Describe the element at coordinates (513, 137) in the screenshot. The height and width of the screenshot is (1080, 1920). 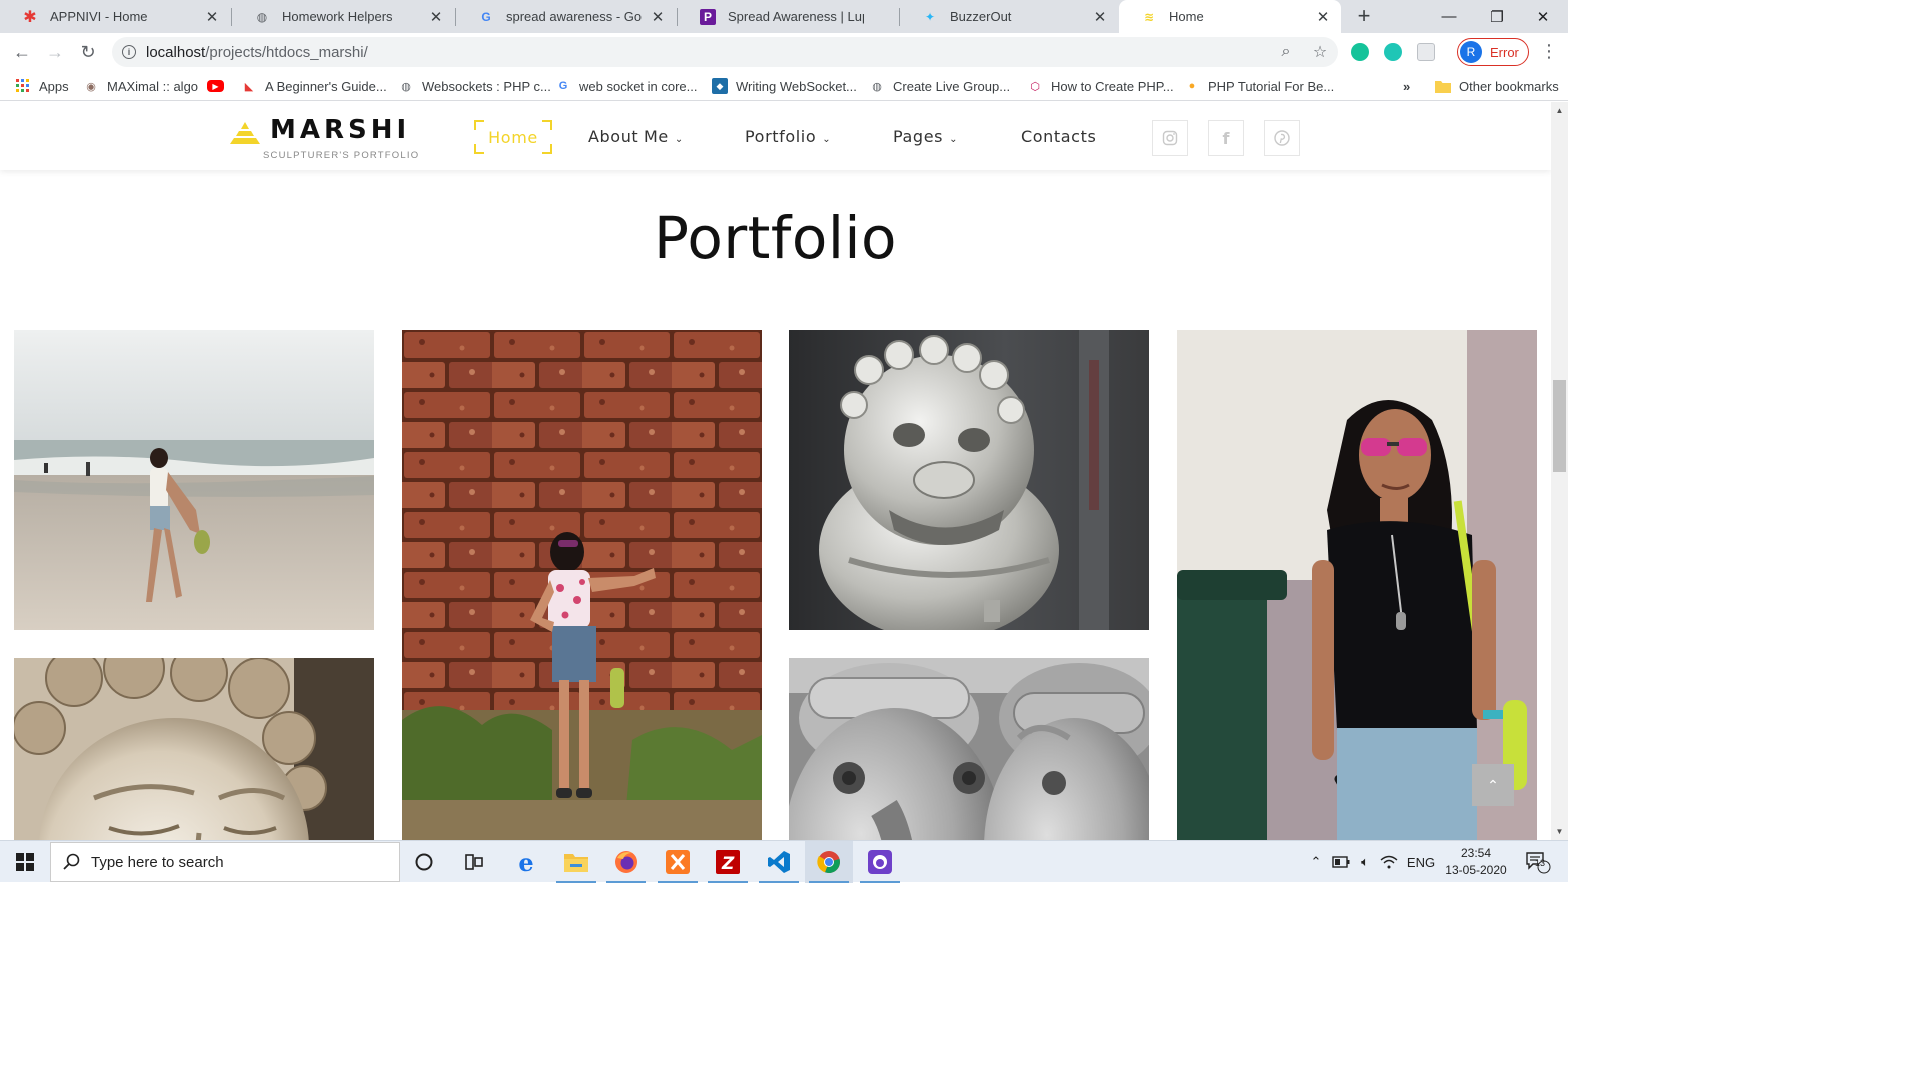
I see `nav-home: Home` at that location.